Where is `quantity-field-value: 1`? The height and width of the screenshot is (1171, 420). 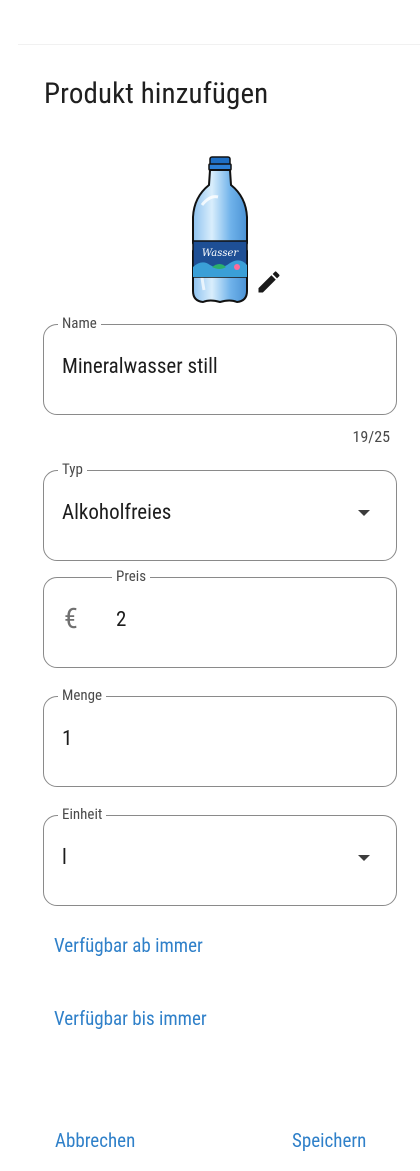
quantity-field-value: 1 is located at coordinates (67, 739).